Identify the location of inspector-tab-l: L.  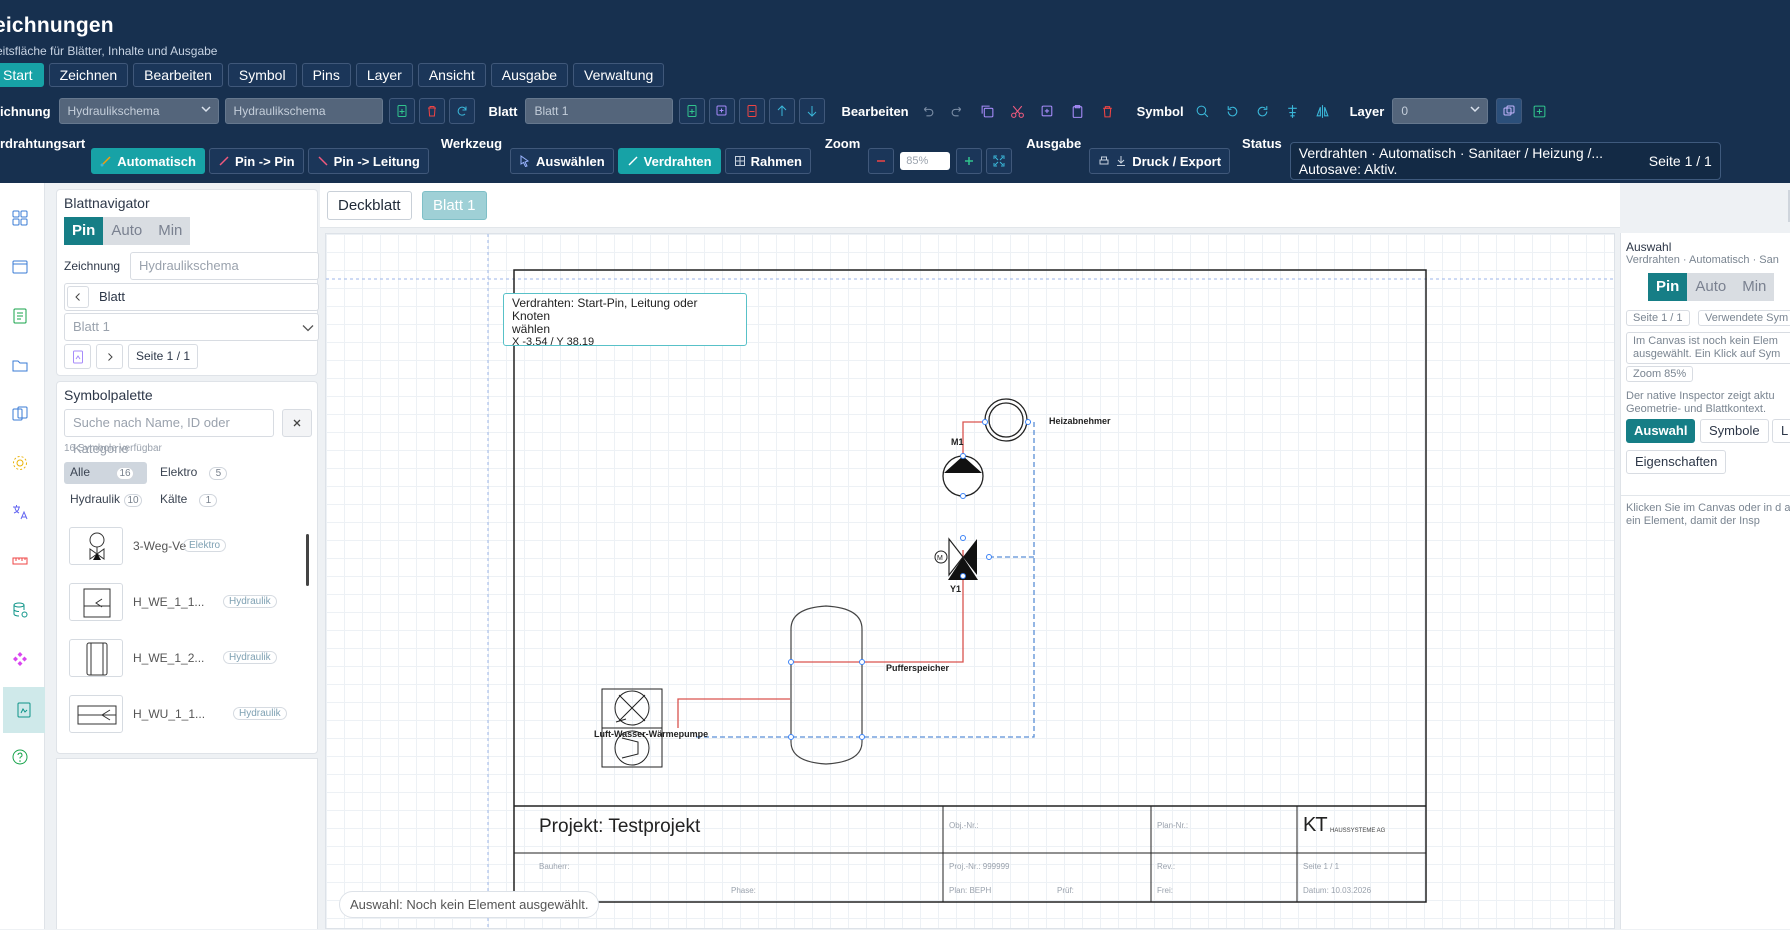
(1781, 431).